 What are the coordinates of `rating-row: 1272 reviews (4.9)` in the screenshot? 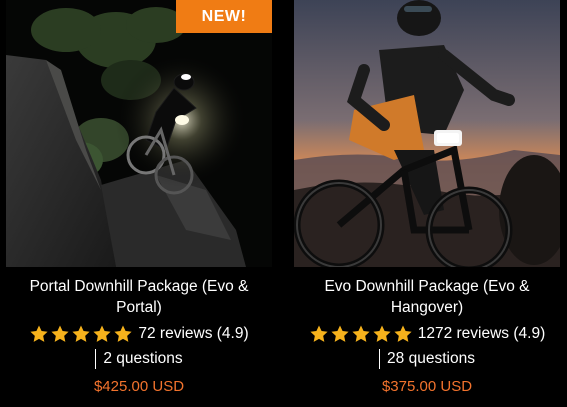 It's located at (427, 334).